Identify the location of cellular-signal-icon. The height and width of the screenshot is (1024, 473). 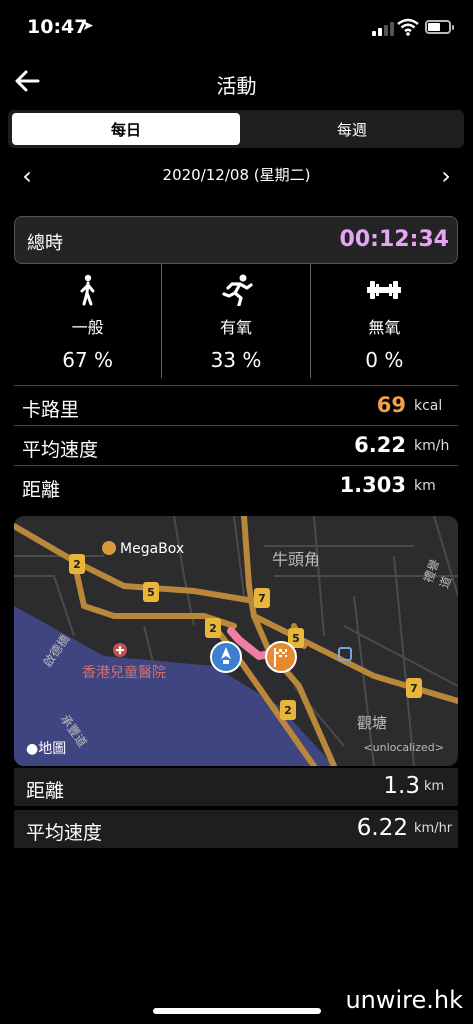
(383, 29).